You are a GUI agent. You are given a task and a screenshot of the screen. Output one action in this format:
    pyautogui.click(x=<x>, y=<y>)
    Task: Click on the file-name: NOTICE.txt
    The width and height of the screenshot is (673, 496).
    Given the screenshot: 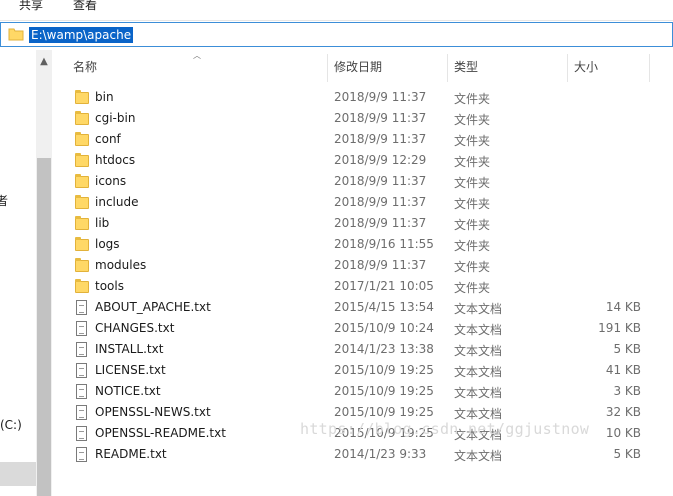 What is the action you would take?
    pyautogui.click(x=128, y=391)
    